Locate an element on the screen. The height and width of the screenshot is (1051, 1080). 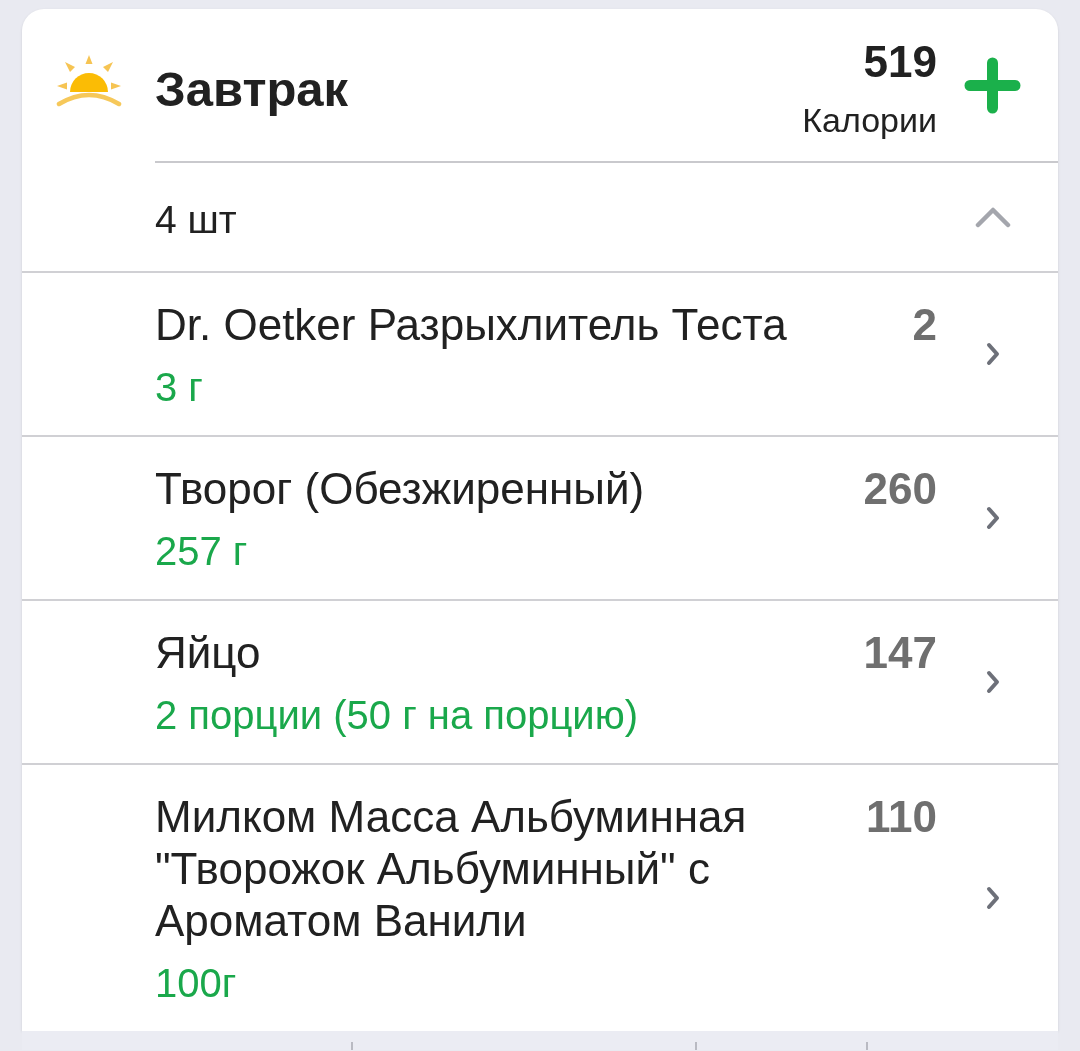
food-name: Яйцо is located at coordinates (208, 653).